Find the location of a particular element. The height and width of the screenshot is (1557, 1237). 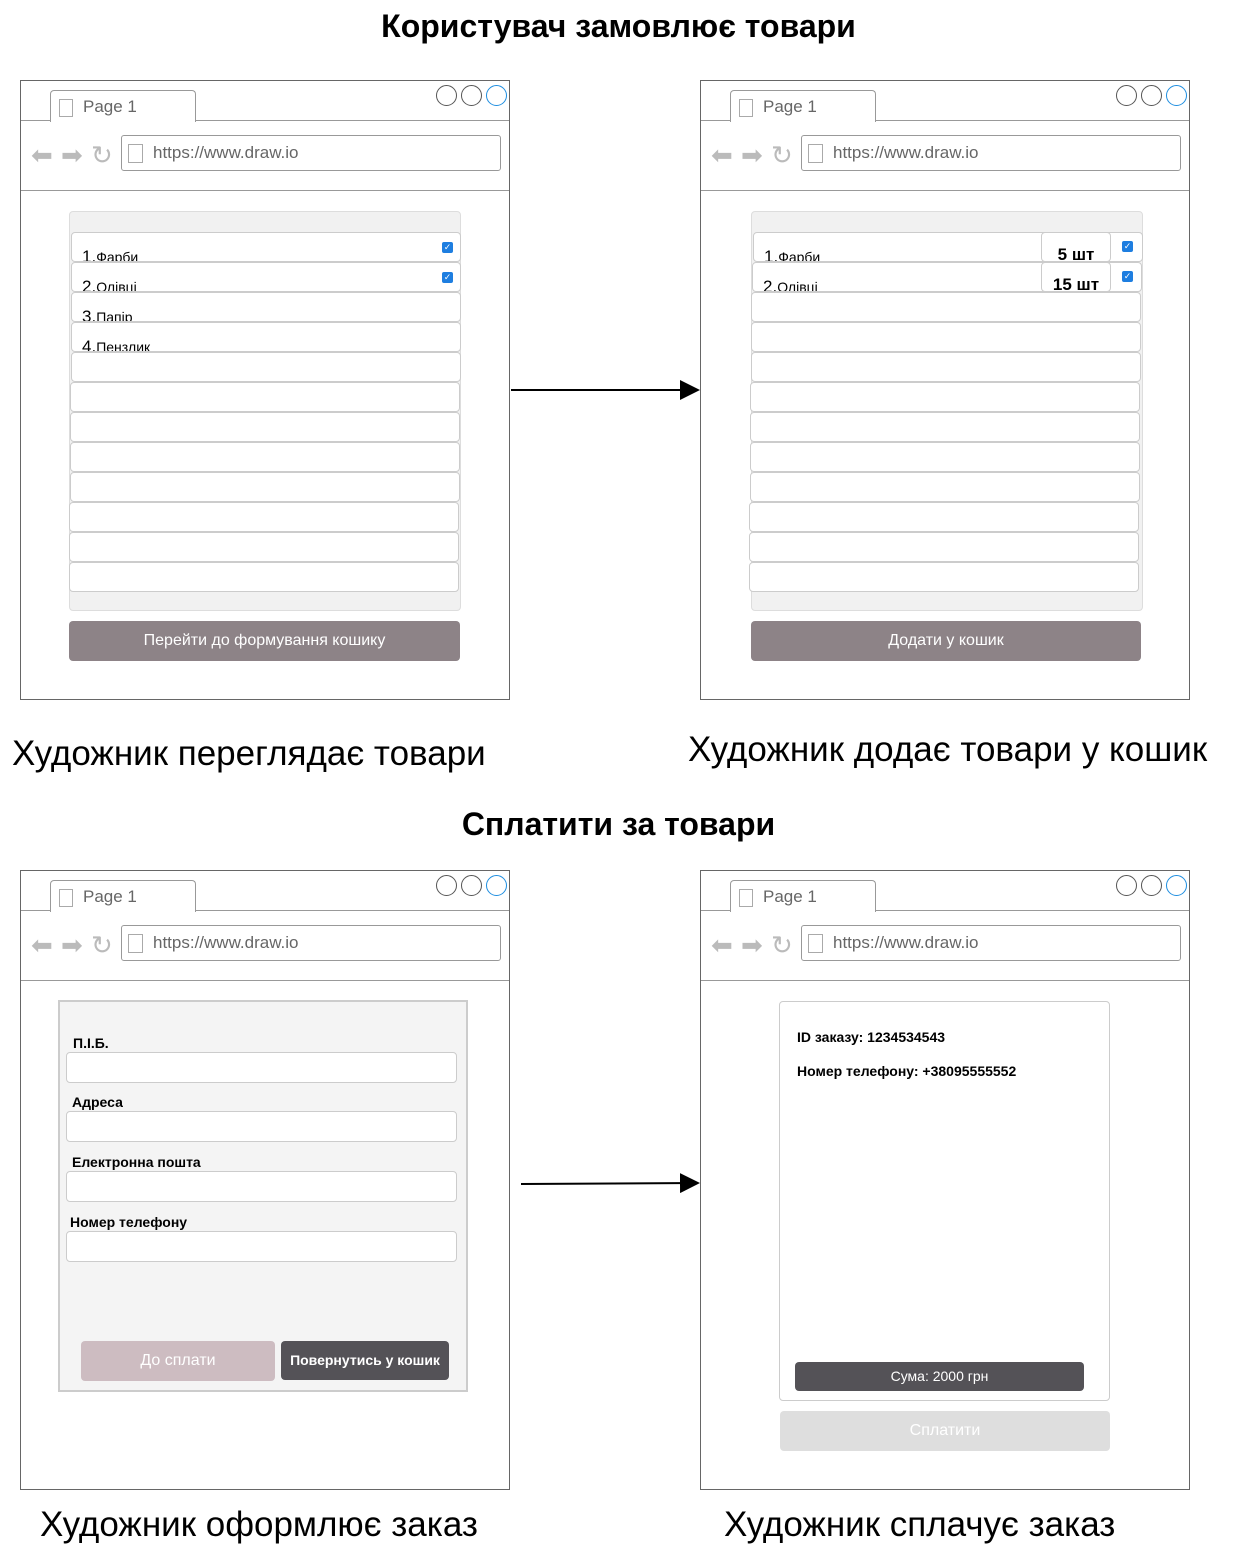

to-payment-button: До сплати is located at coordinates (178, 1361).